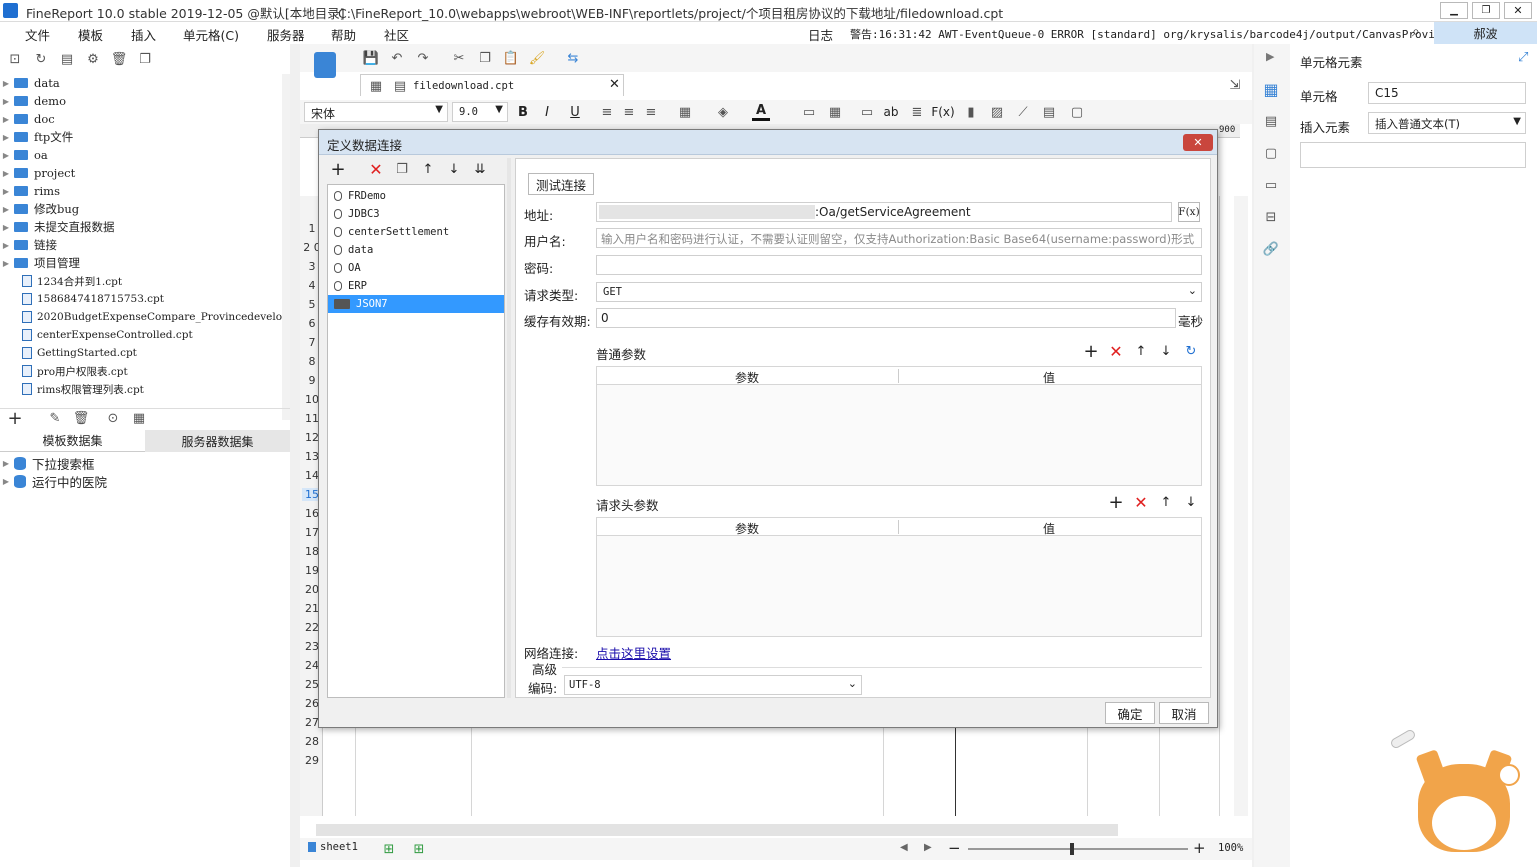 This screenshot has height=867, width=1537. Describe the element at coordinates (371, 58) in the screenshot. I see `save-icon: 💾` at that location.